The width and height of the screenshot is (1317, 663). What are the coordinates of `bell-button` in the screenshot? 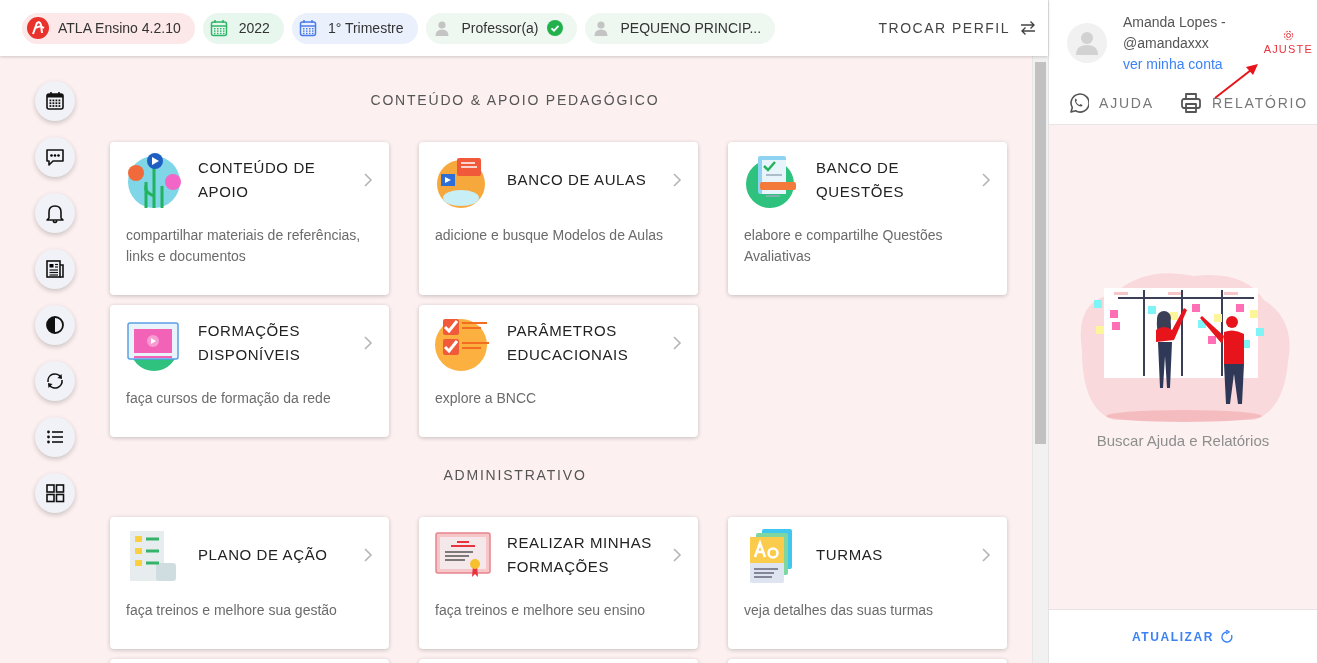 It's located at (55, 213).